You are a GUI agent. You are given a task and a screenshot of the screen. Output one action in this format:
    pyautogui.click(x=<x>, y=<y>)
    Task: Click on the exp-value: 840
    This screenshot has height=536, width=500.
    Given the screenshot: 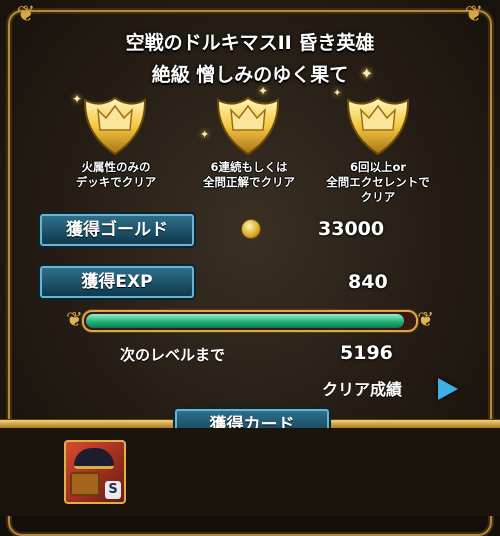 What is the action you would take?
    pyautogui.click(x=368, y=282)
    